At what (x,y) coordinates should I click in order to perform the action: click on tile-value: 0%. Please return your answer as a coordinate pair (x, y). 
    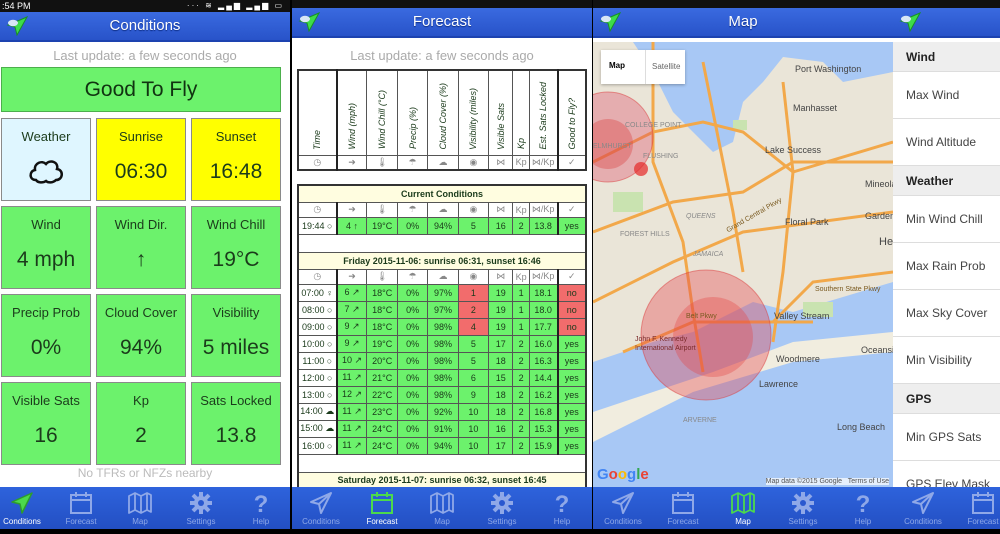
    Looking at the image, I should click on (46, 347).